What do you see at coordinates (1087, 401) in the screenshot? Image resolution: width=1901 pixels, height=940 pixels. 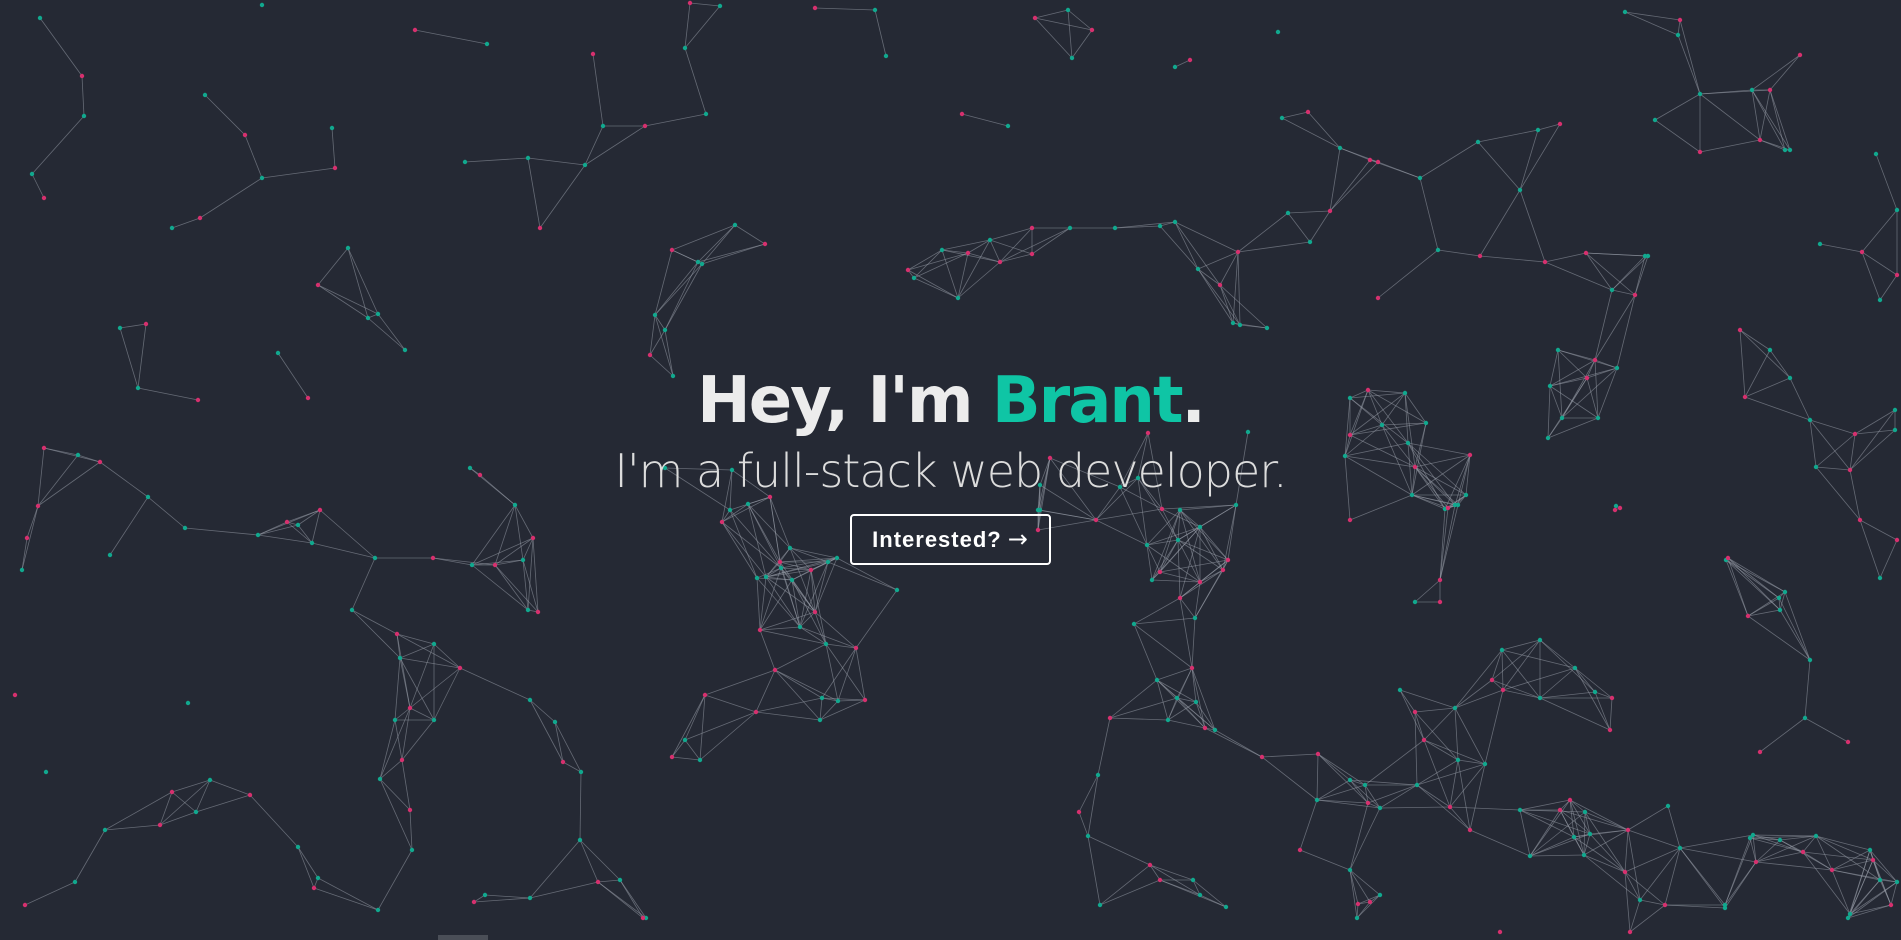 I see `hero-name: Brant` at bounding box center [1087, 401].